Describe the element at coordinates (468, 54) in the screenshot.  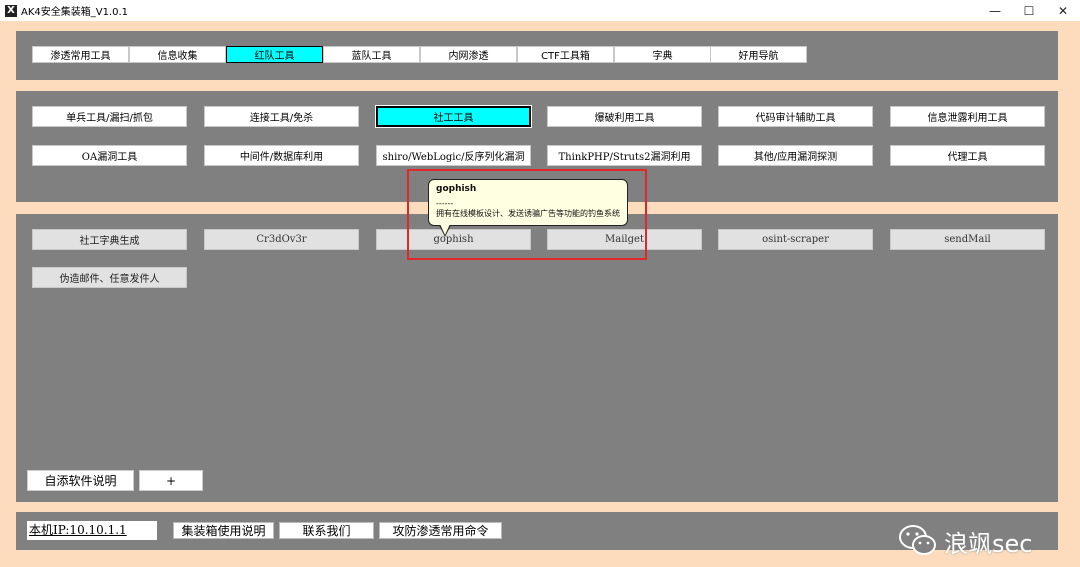
I see `tab-intranet: 内网渗透` at that location.